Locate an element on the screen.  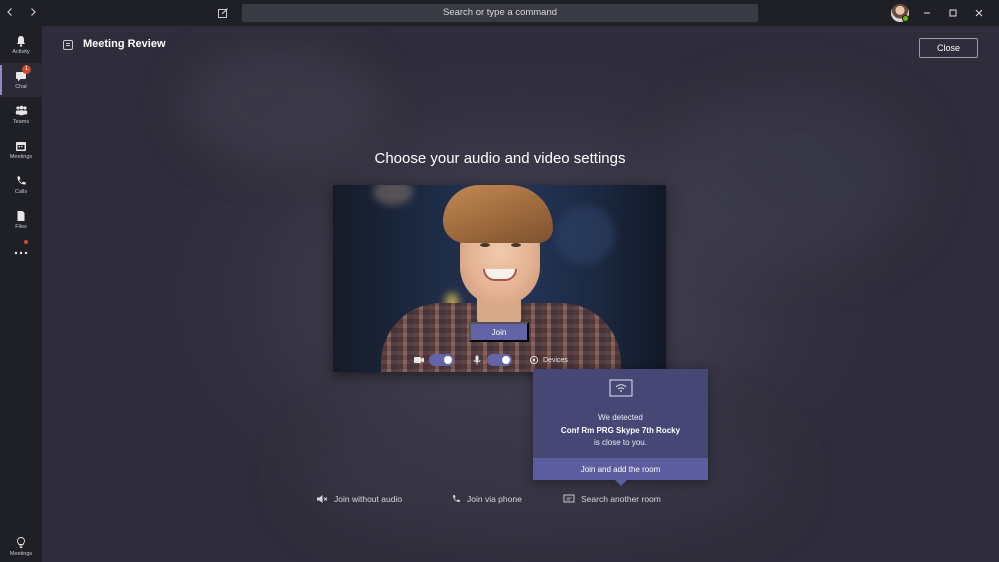
chat-badge: 1 is located at coordinates (26, 69).